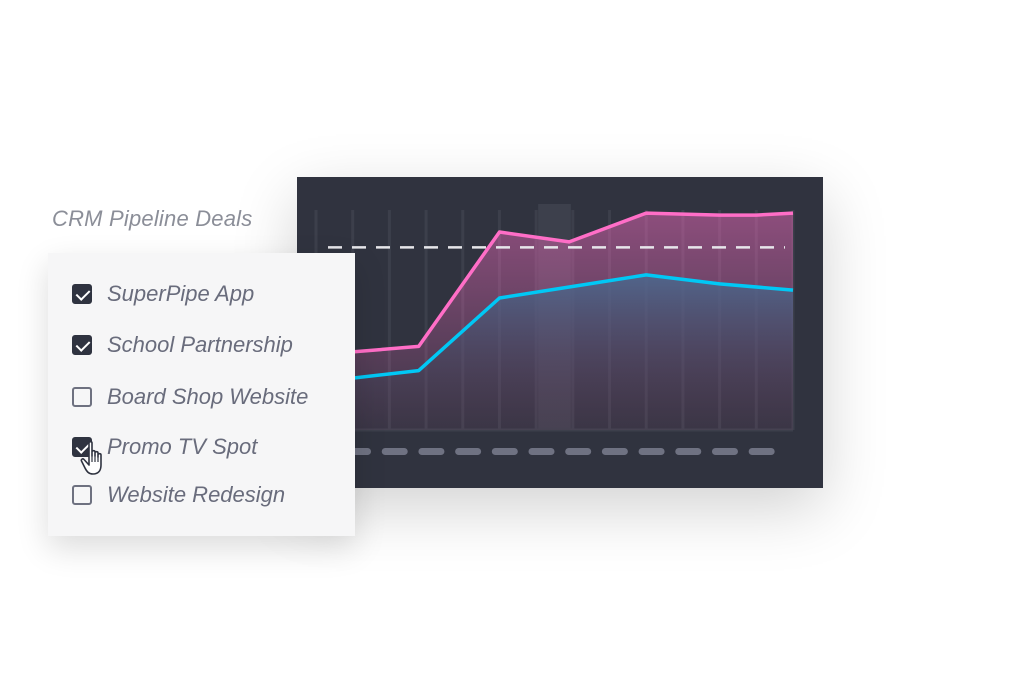  Describe the element at coordinates (91, 457) in the screenshot. I see `hand-pointer-icon` at that location.